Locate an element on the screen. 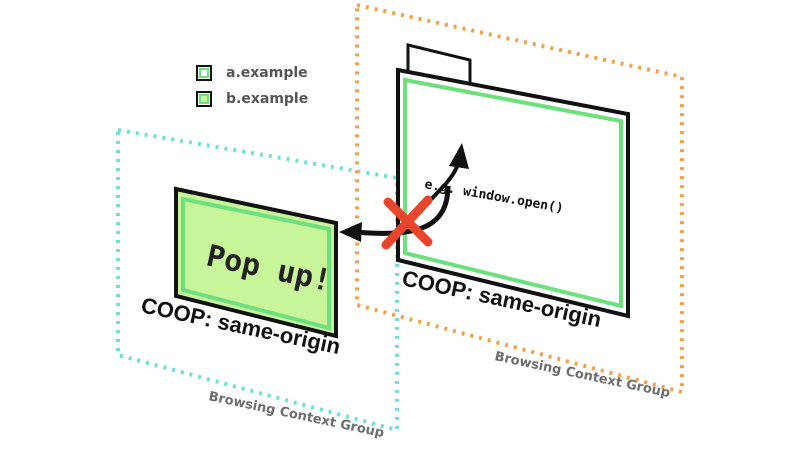  opener-group-label: Browsing Context Group is located at coordinates (582, 375).